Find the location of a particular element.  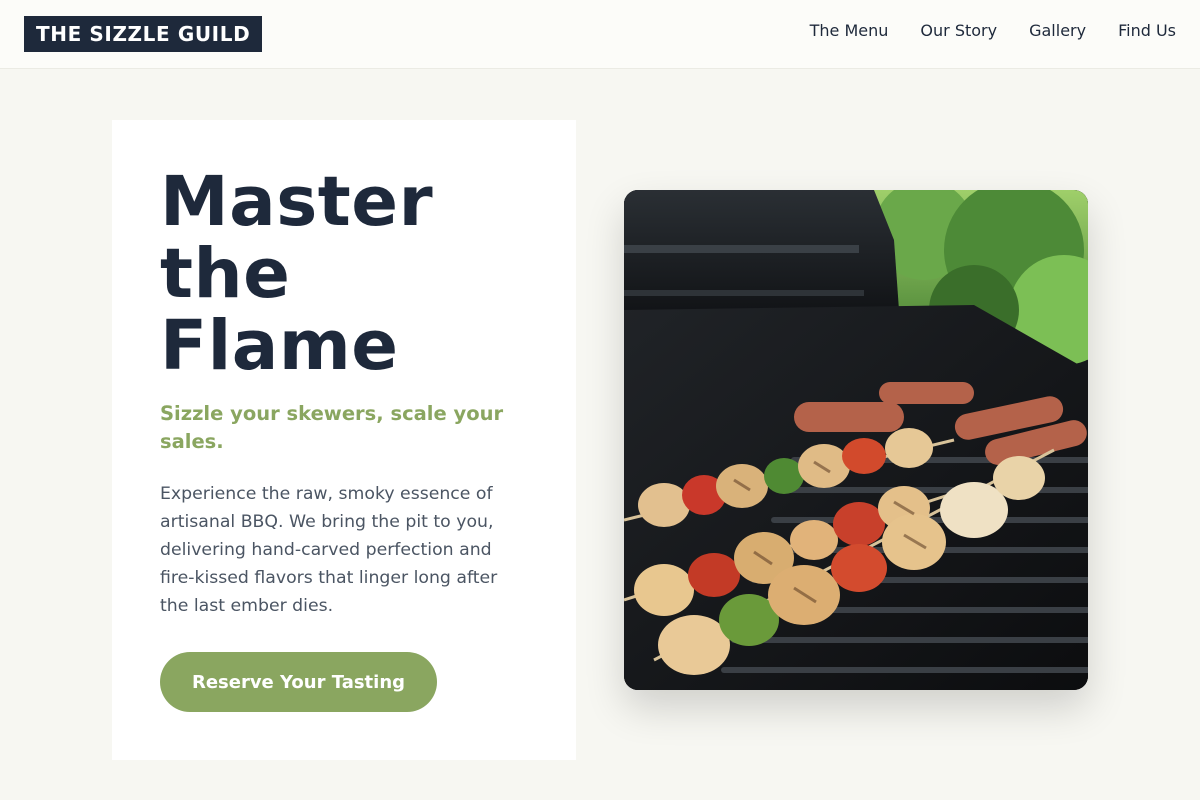

nav-item-find-us: Find Us is located at coordinates (1147, 31).